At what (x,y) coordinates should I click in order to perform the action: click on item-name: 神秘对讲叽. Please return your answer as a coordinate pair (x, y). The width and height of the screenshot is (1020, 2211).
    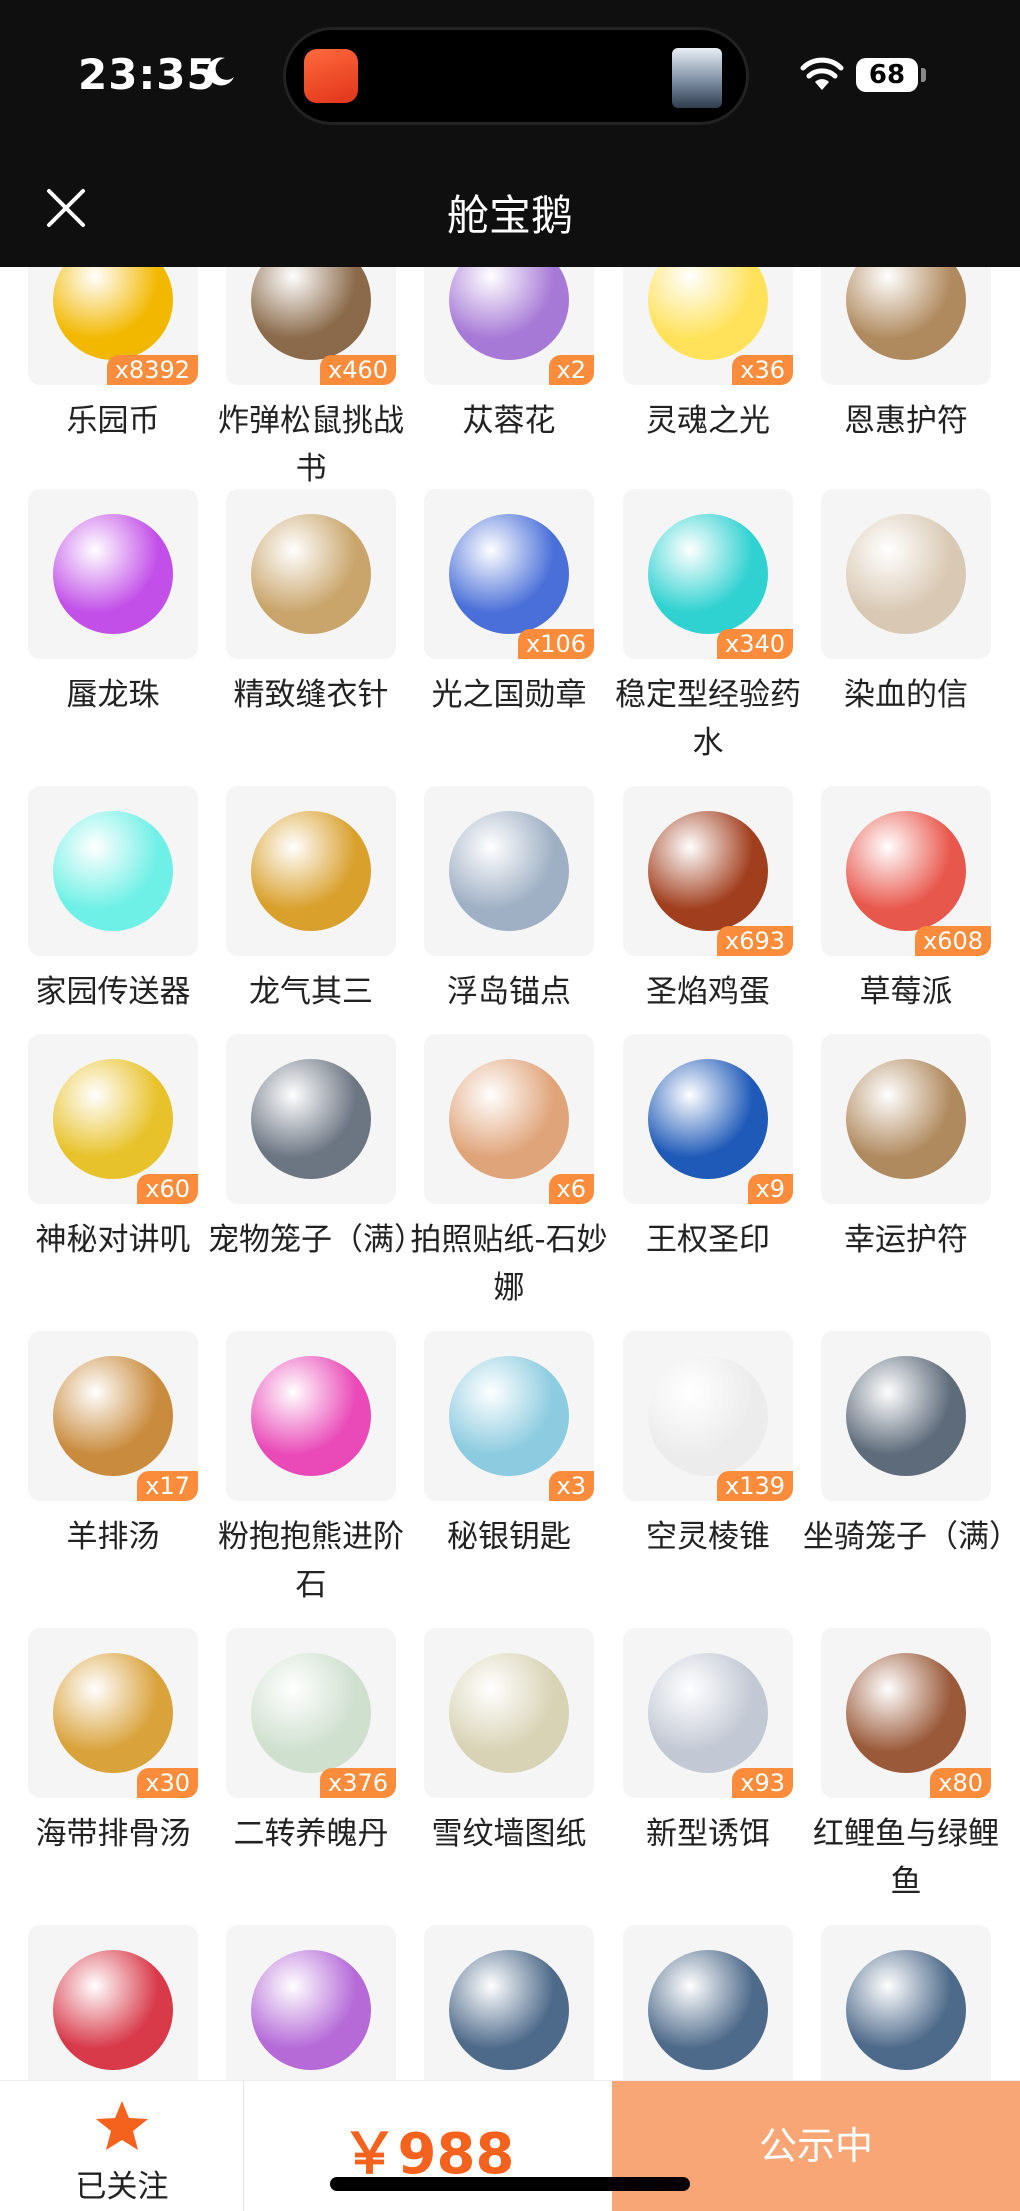
    Looking at the image, I should click on (113, 1240).